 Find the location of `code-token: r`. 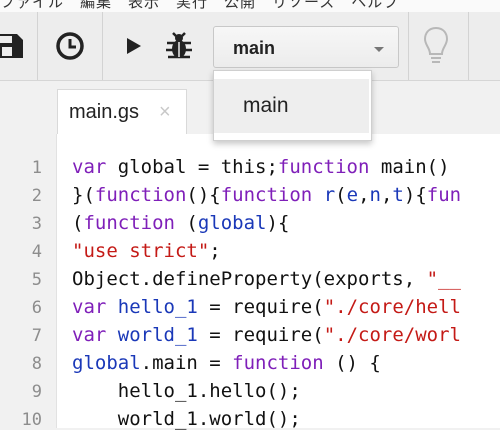

code-token: r is located at coordinates (329, 195).